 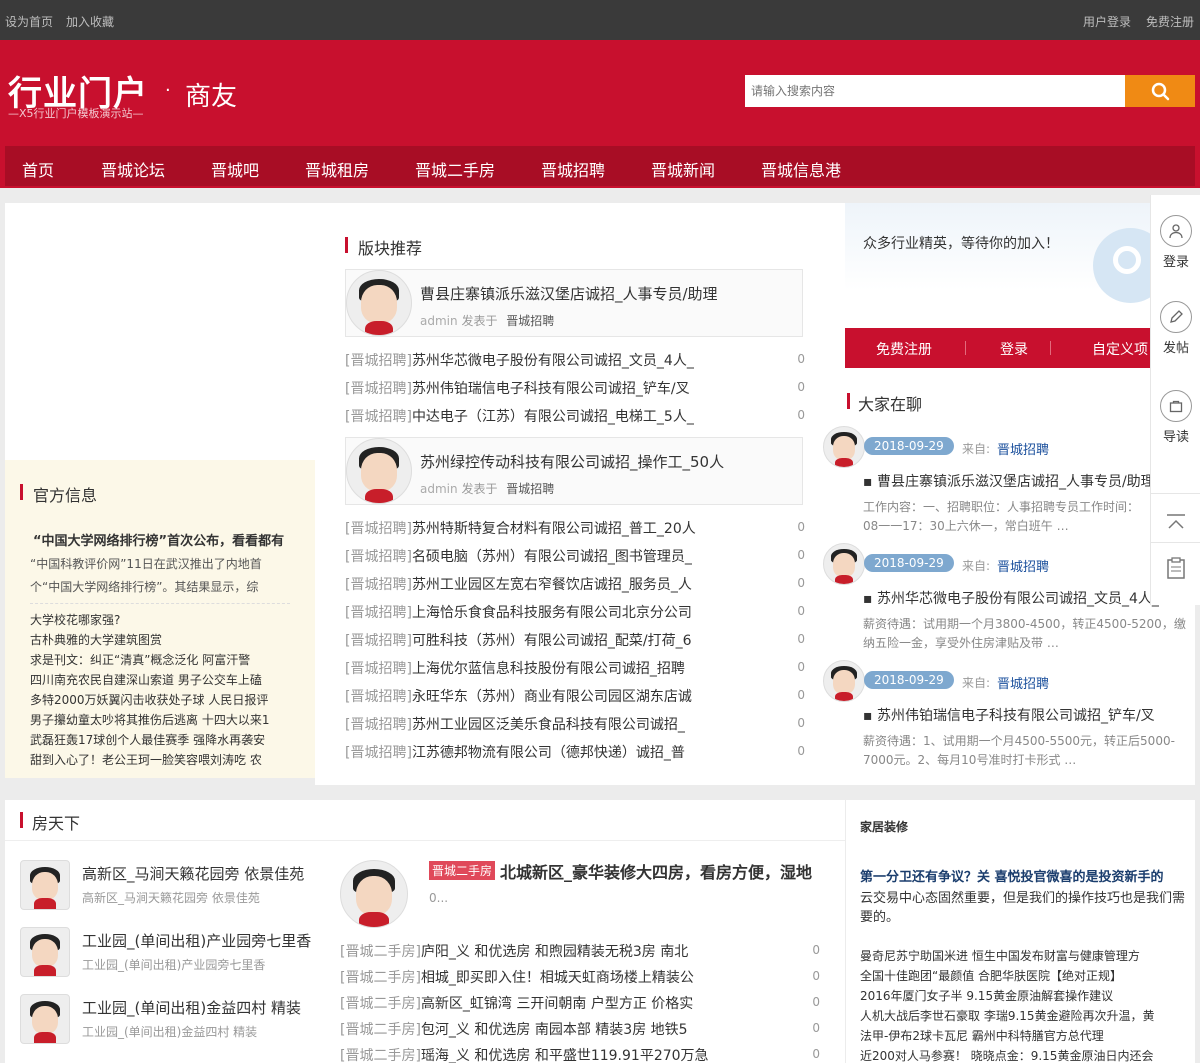 What do you see at coordinates (196, 940) in the screenshot?
I see `house-title: 工业园_(单间出租)产业园旁七里香` at bounding box center [196, 940].